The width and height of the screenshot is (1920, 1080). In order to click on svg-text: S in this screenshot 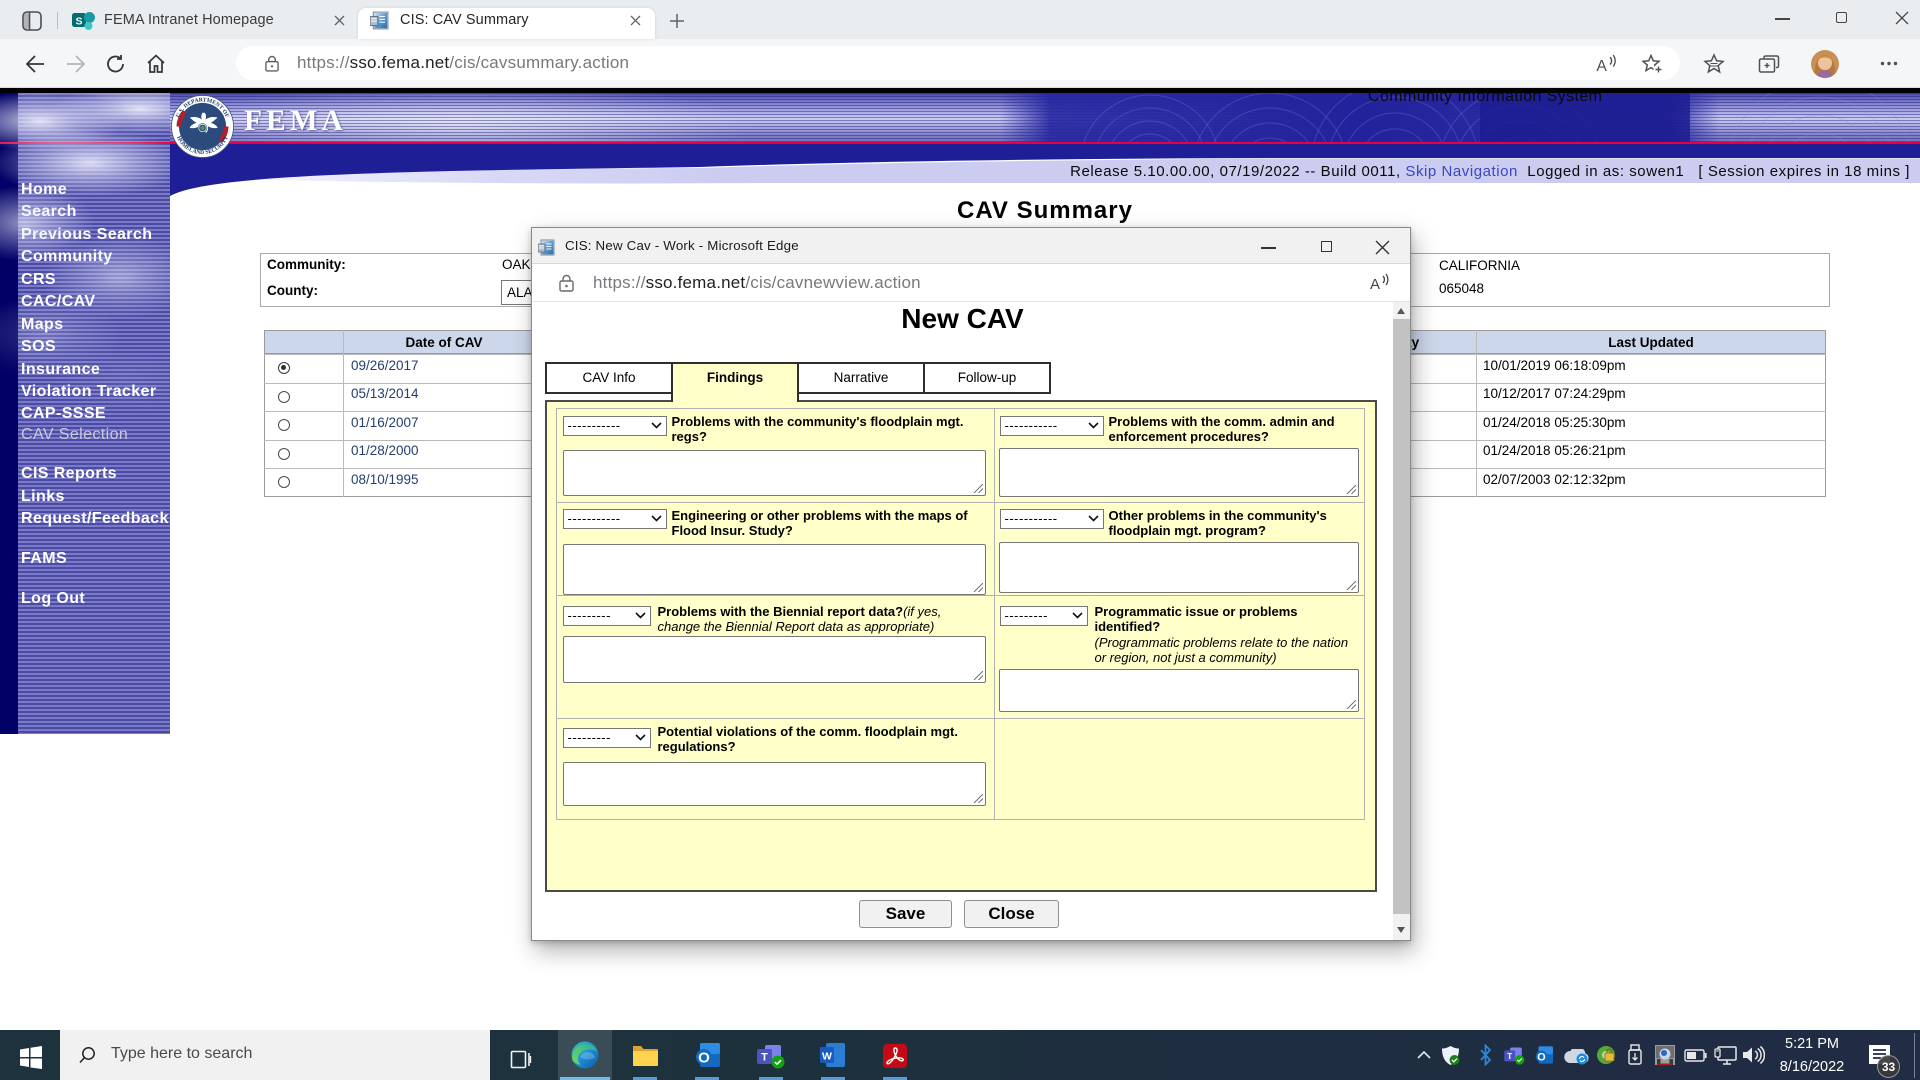, I will do `click(78, 22)`.